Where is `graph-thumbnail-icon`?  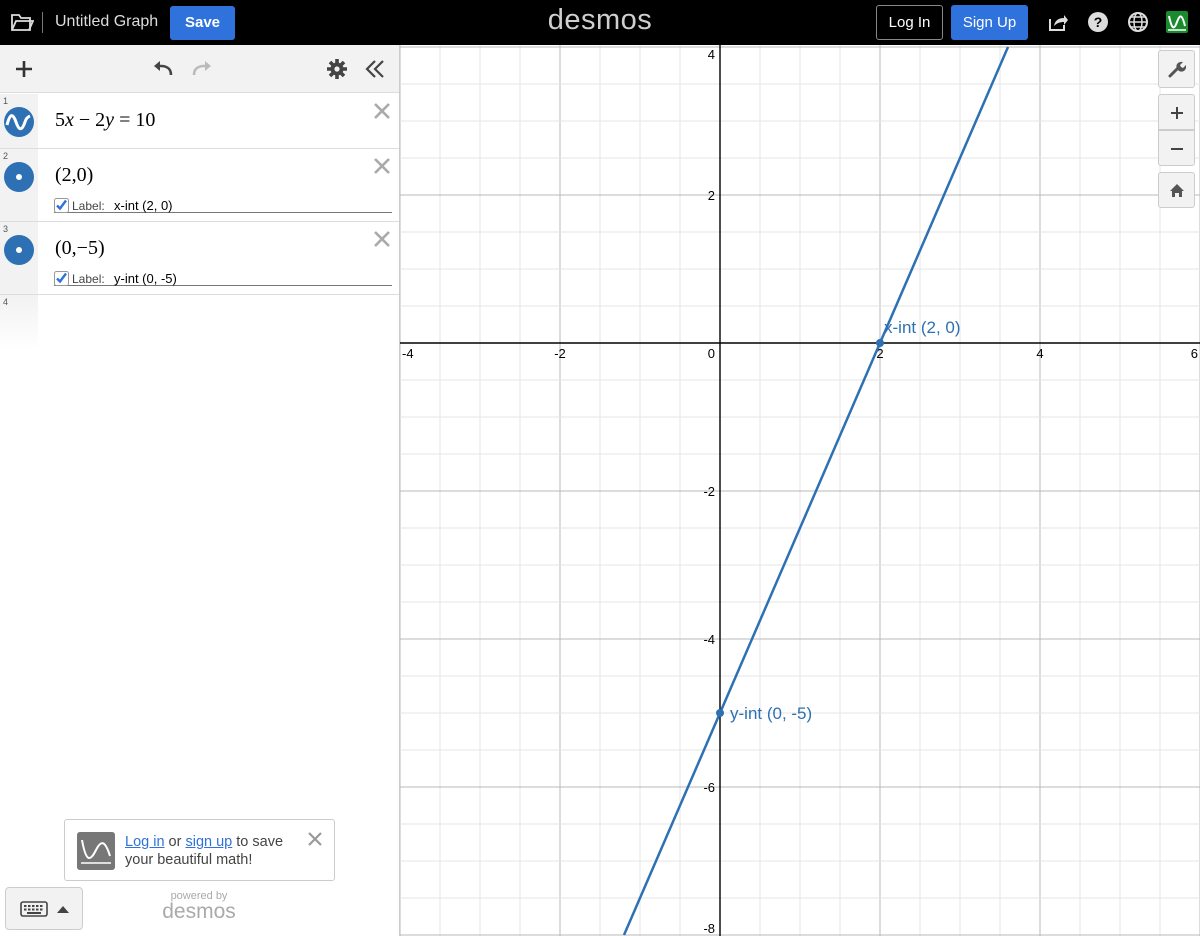
graph-thumbnail-icon is located at coordinates (96, 851).